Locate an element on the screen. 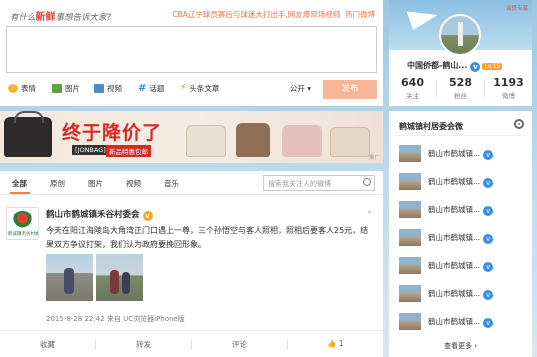 The width and height of the screenshot is (537, 357). followers-stat: 528 粉丝 is located at coordinates (460, 88).